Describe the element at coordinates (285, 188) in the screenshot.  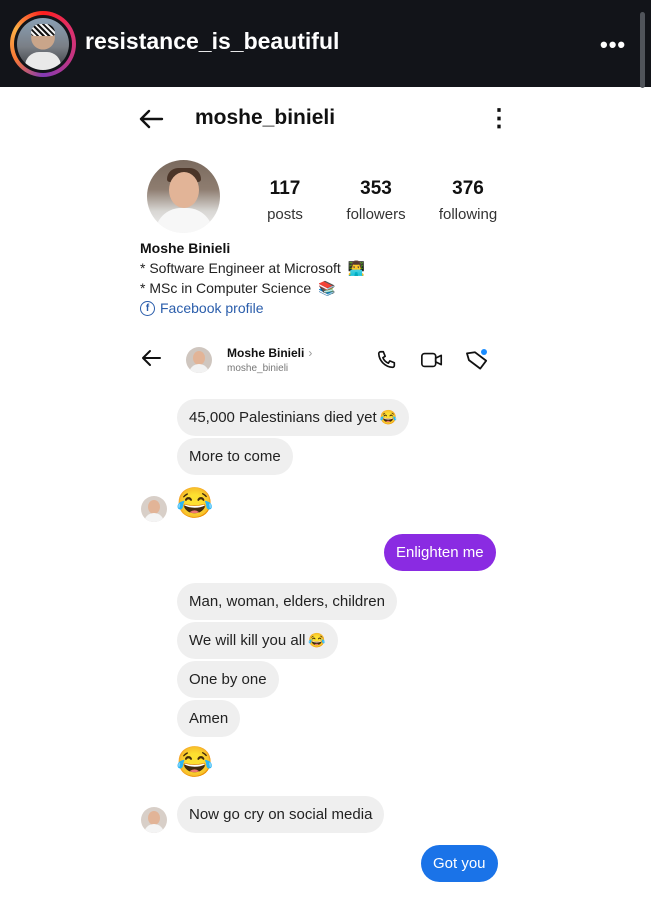
I see `posts-count: 117` at that location.